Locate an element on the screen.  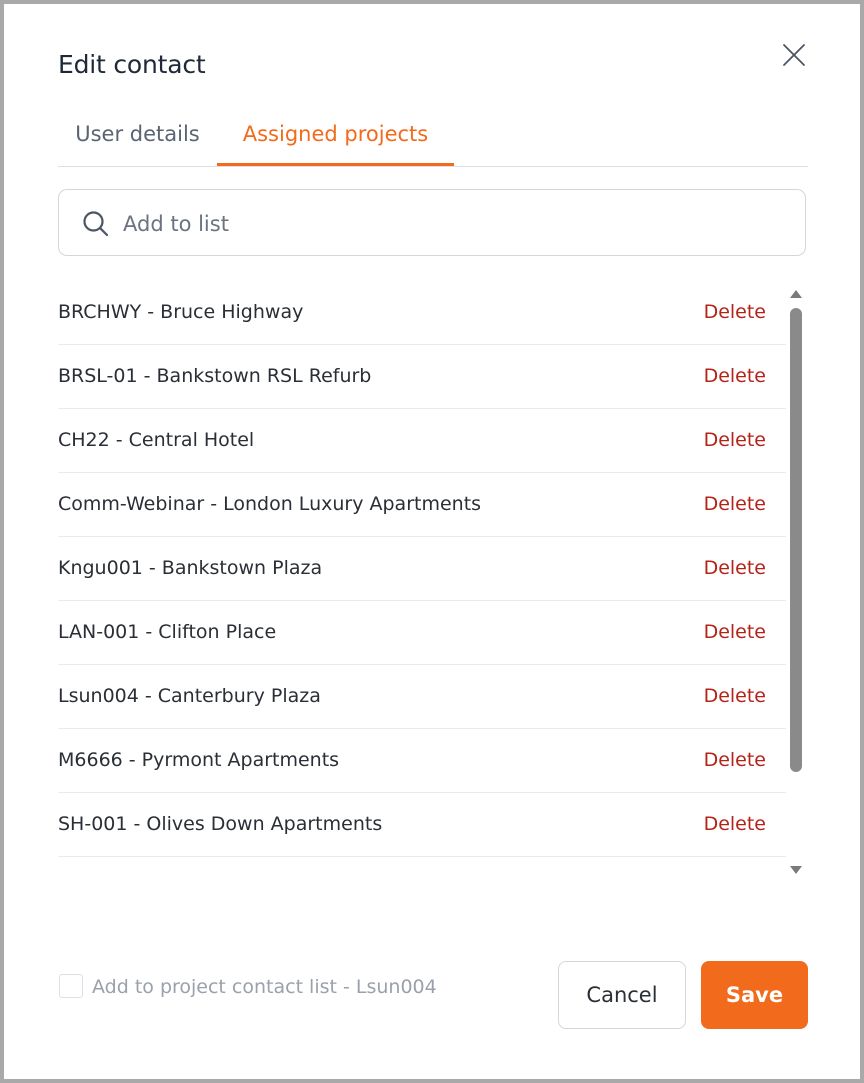
search-box is located at coordinates (432, 223).